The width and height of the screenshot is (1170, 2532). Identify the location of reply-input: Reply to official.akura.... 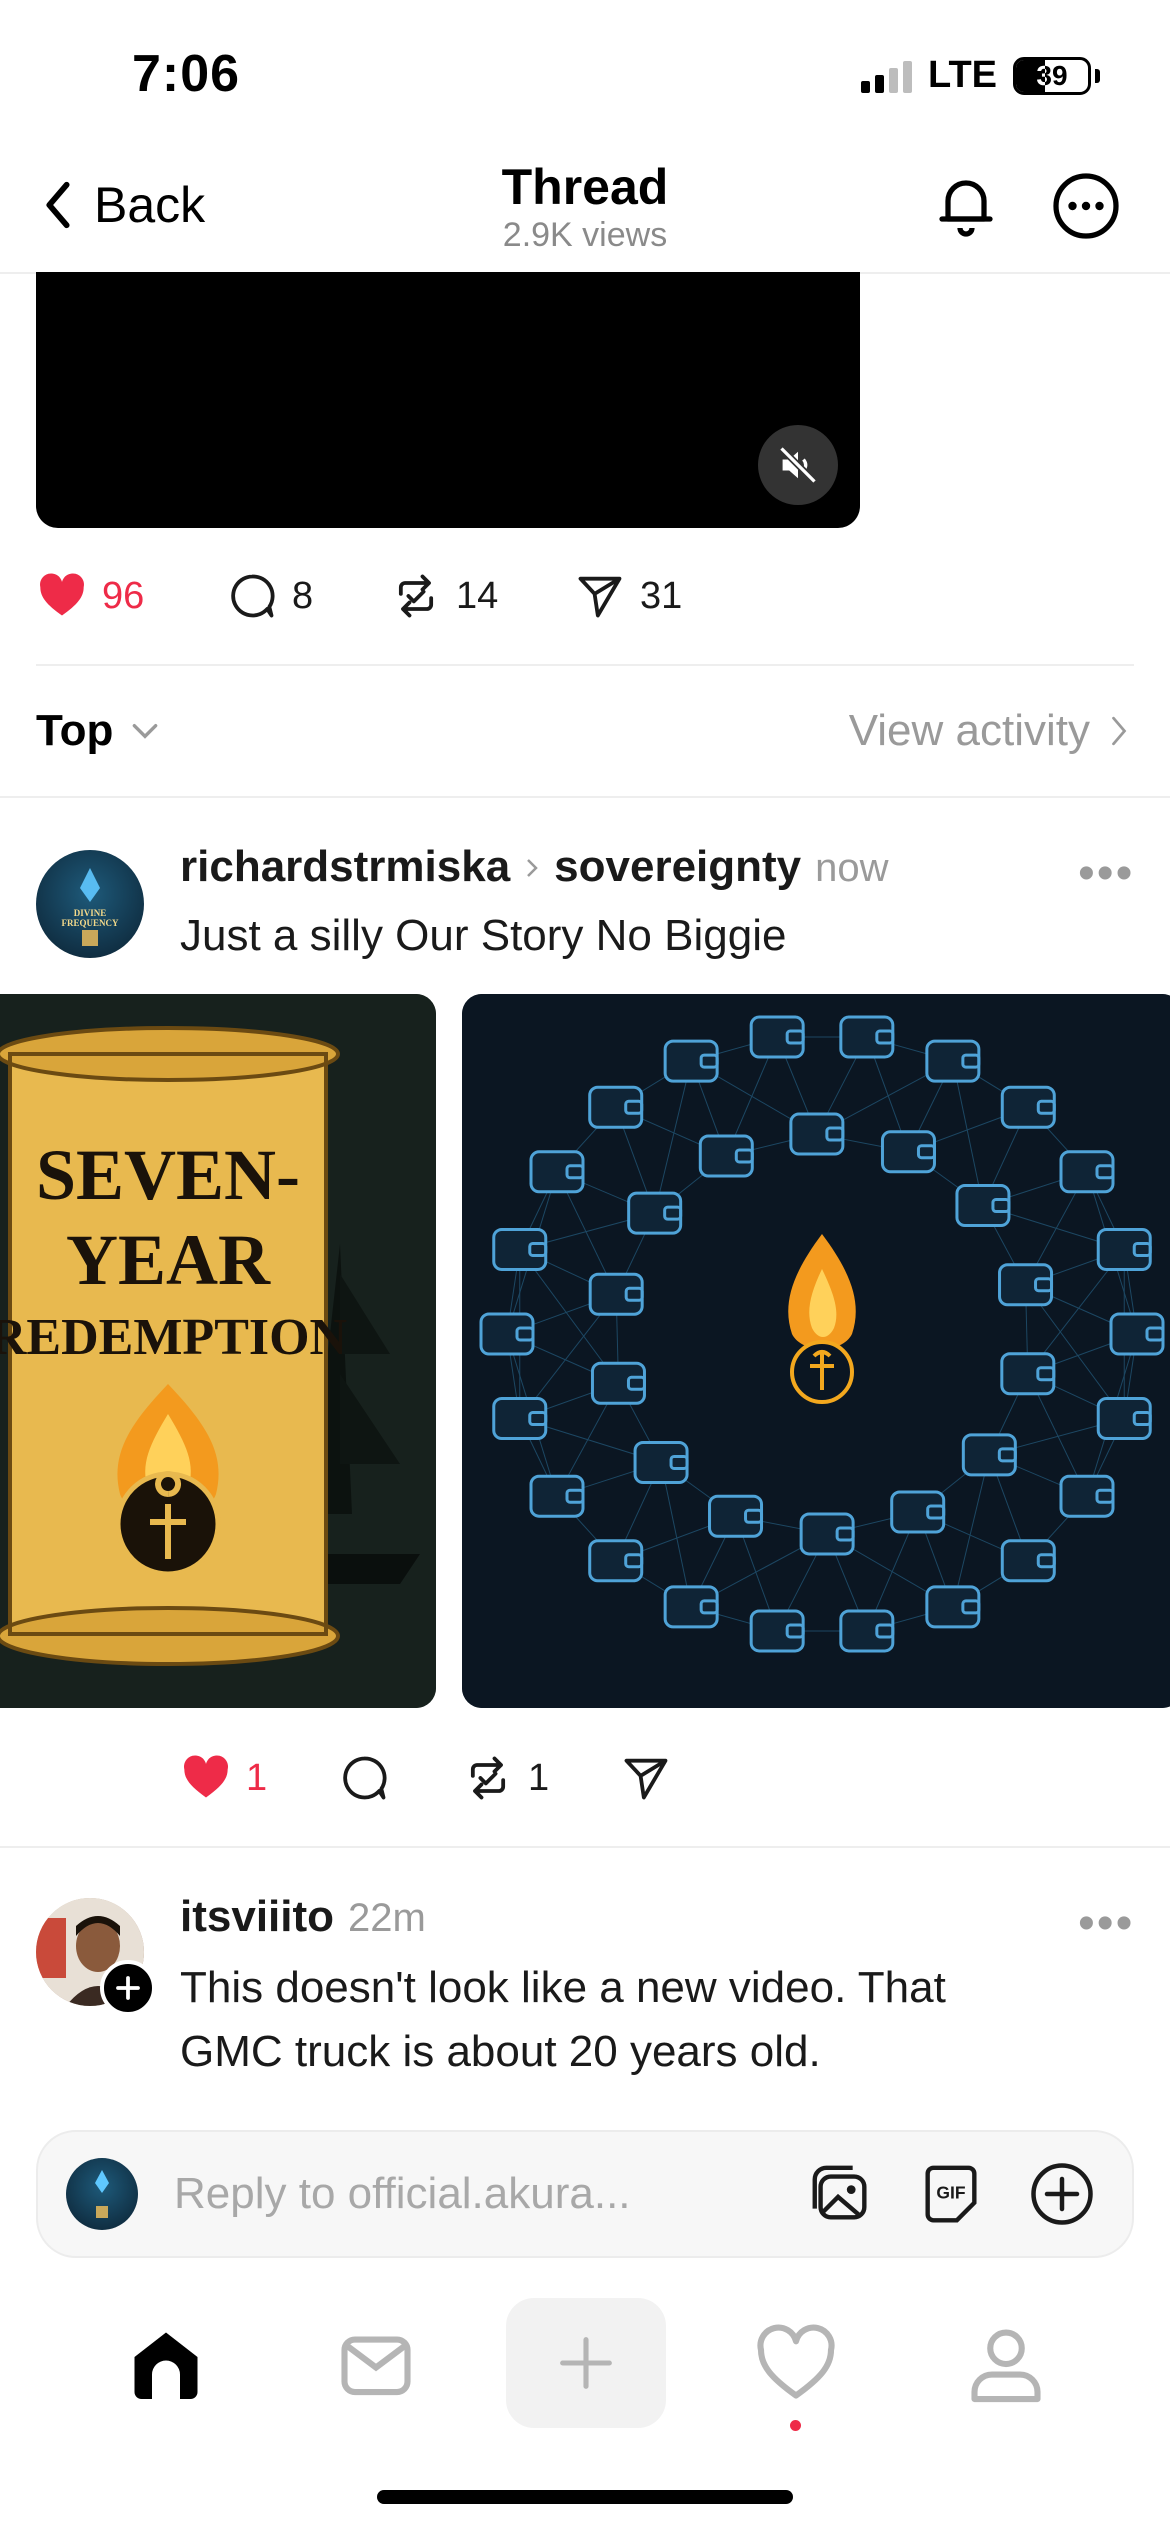
(490, 2194).